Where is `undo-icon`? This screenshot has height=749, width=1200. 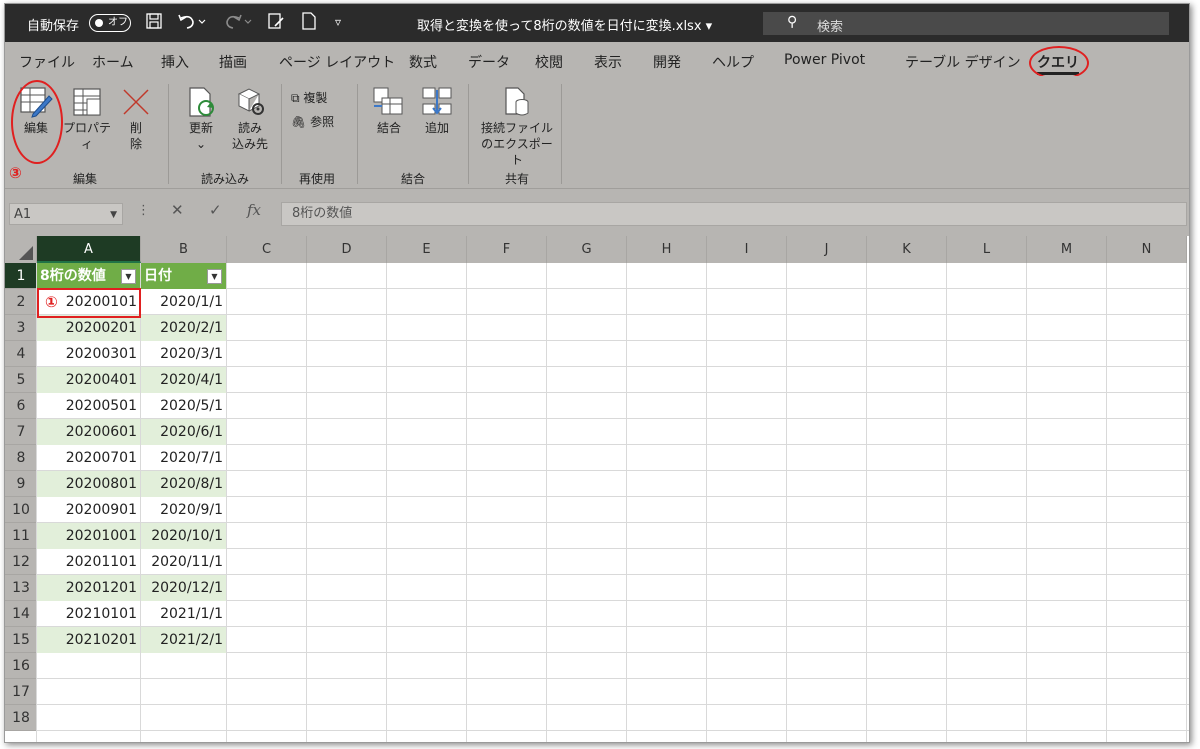 undo-icon is located at coordinates (192, 23).